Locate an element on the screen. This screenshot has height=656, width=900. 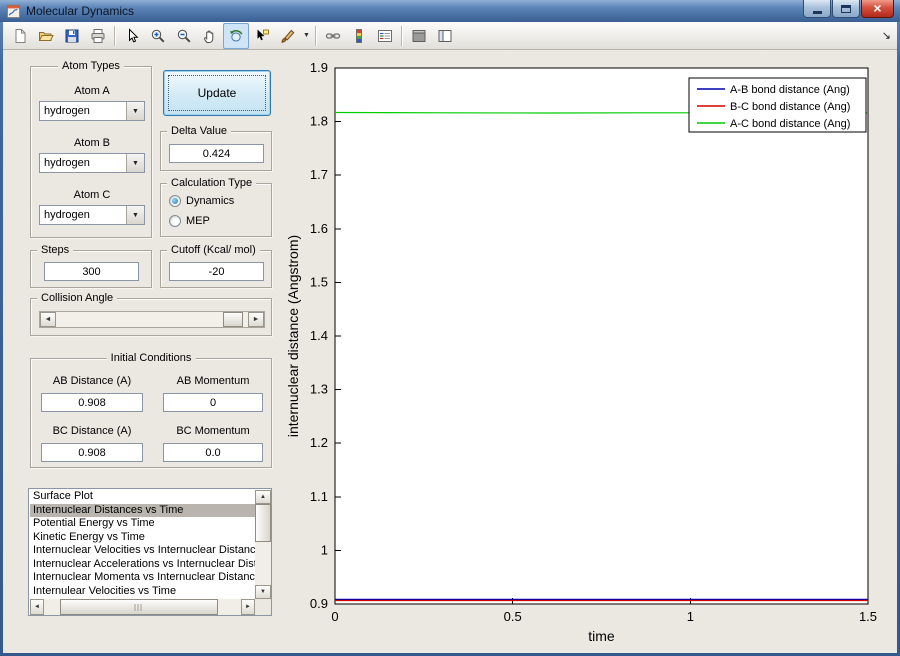
minimize-button is located at coordinates (817, 9).